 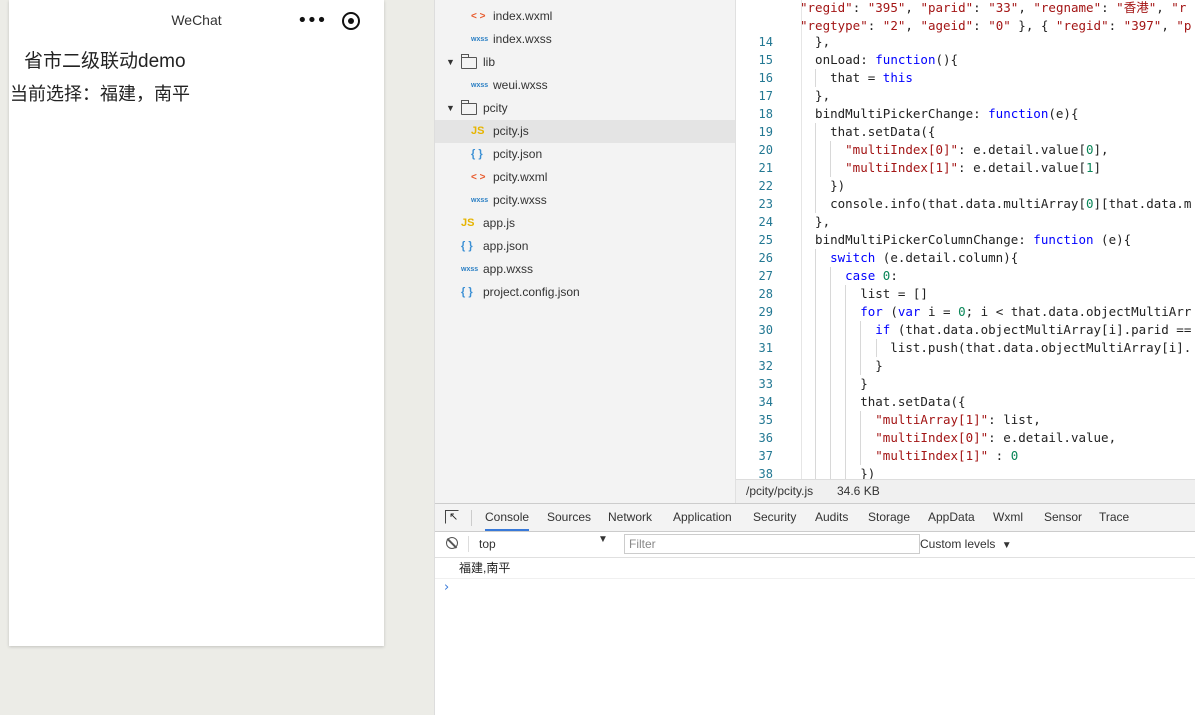 What do you see at coordinates (585, 269) in the screenshot?
I see `file-tree-item: wxss app.wxss` at bounding box center [585, 269].